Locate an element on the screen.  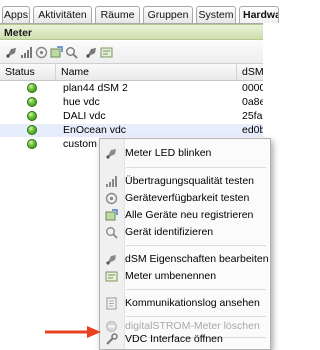
menu-item-geraete-neu-registrieren: Alle Geräte neu registrieren is located at coordinates (185, 215).